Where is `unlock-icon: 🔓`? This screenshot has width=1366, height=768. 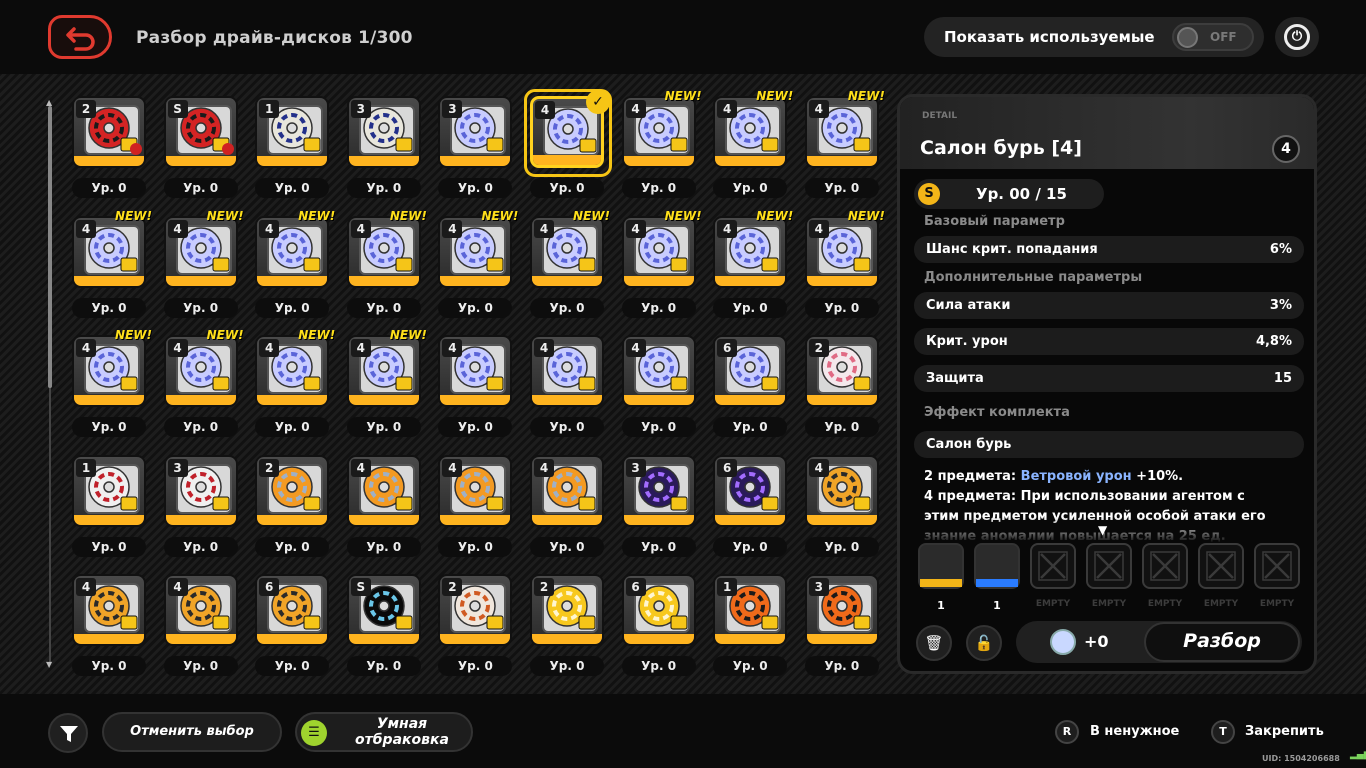
unlock-icon: 🔓 is located at coordinates (984, 643).